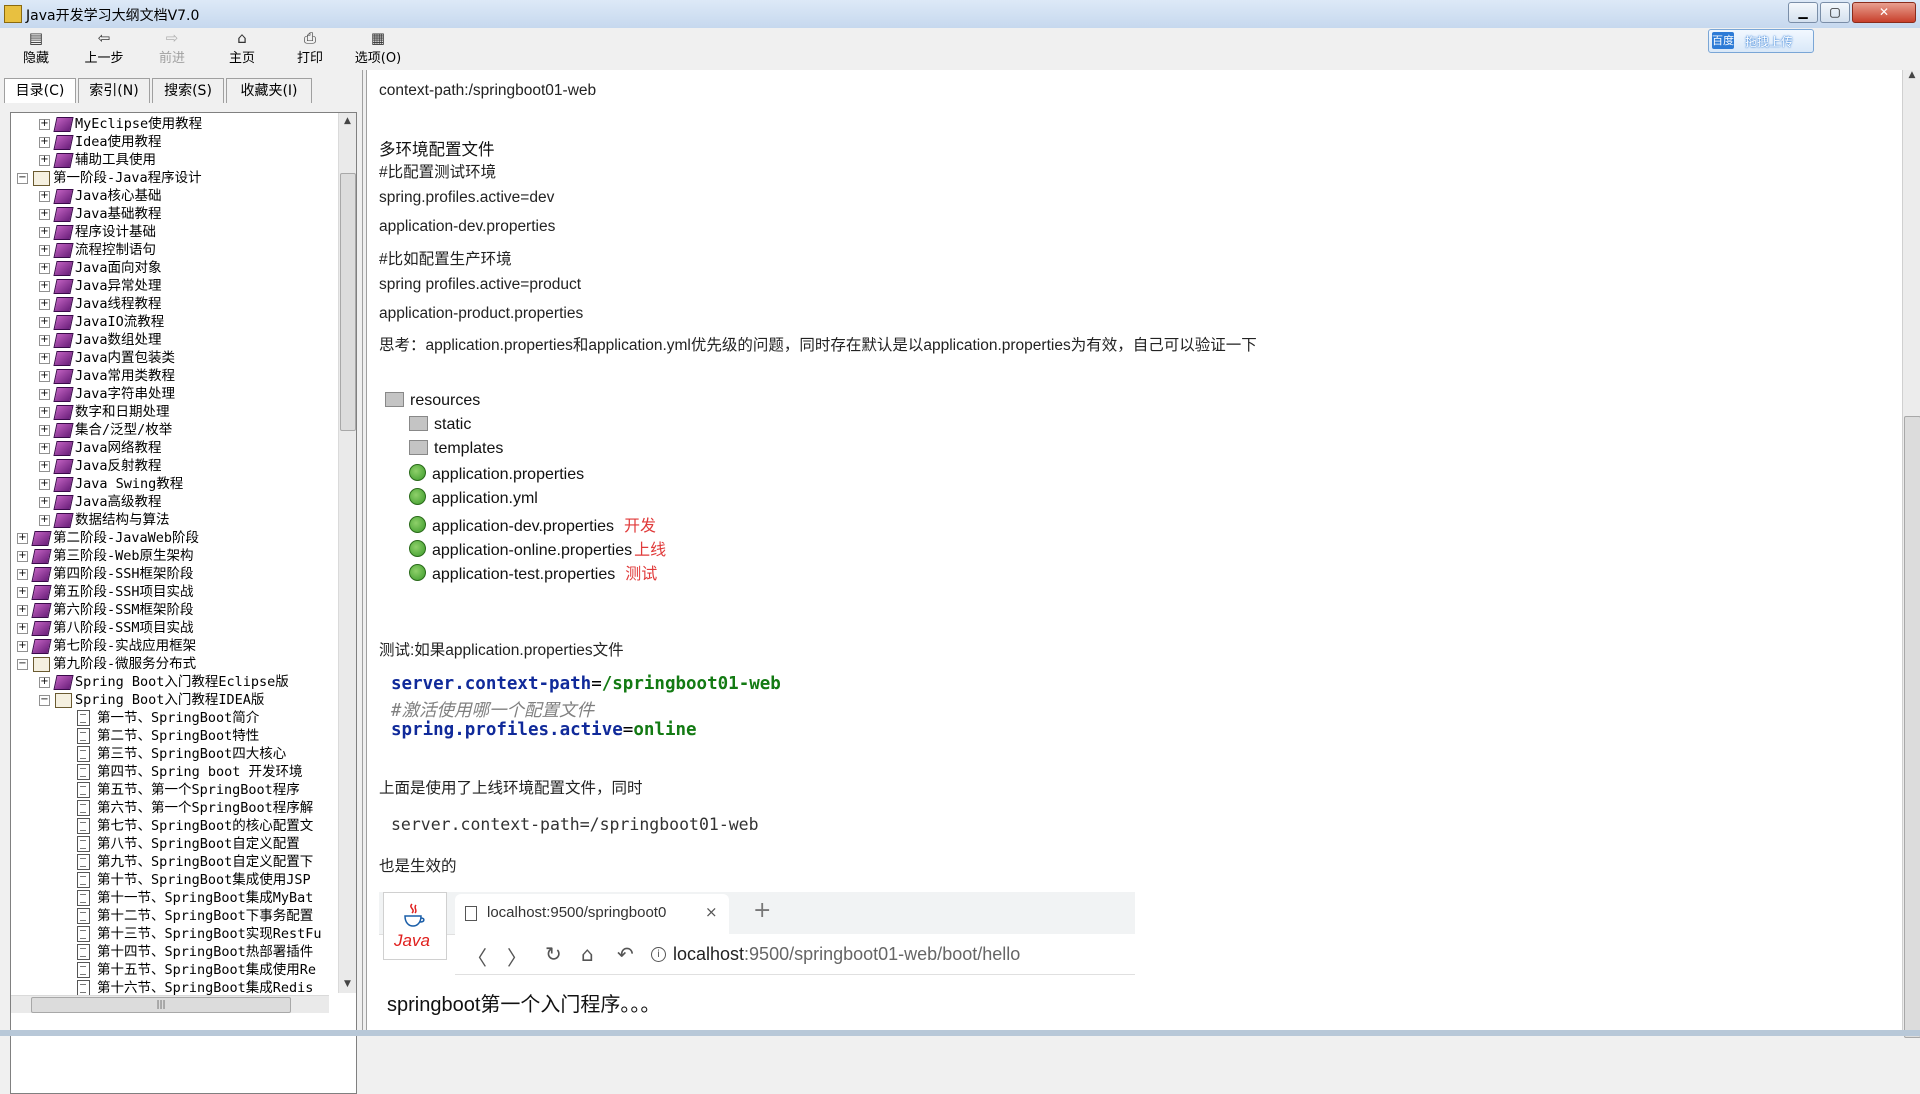 Image resolution: width=1920 pixels, height=1094 pixels. Describe the element at coordinates (711, 912) in the screenshot. I see `close-tab-icon: ×` at that location.